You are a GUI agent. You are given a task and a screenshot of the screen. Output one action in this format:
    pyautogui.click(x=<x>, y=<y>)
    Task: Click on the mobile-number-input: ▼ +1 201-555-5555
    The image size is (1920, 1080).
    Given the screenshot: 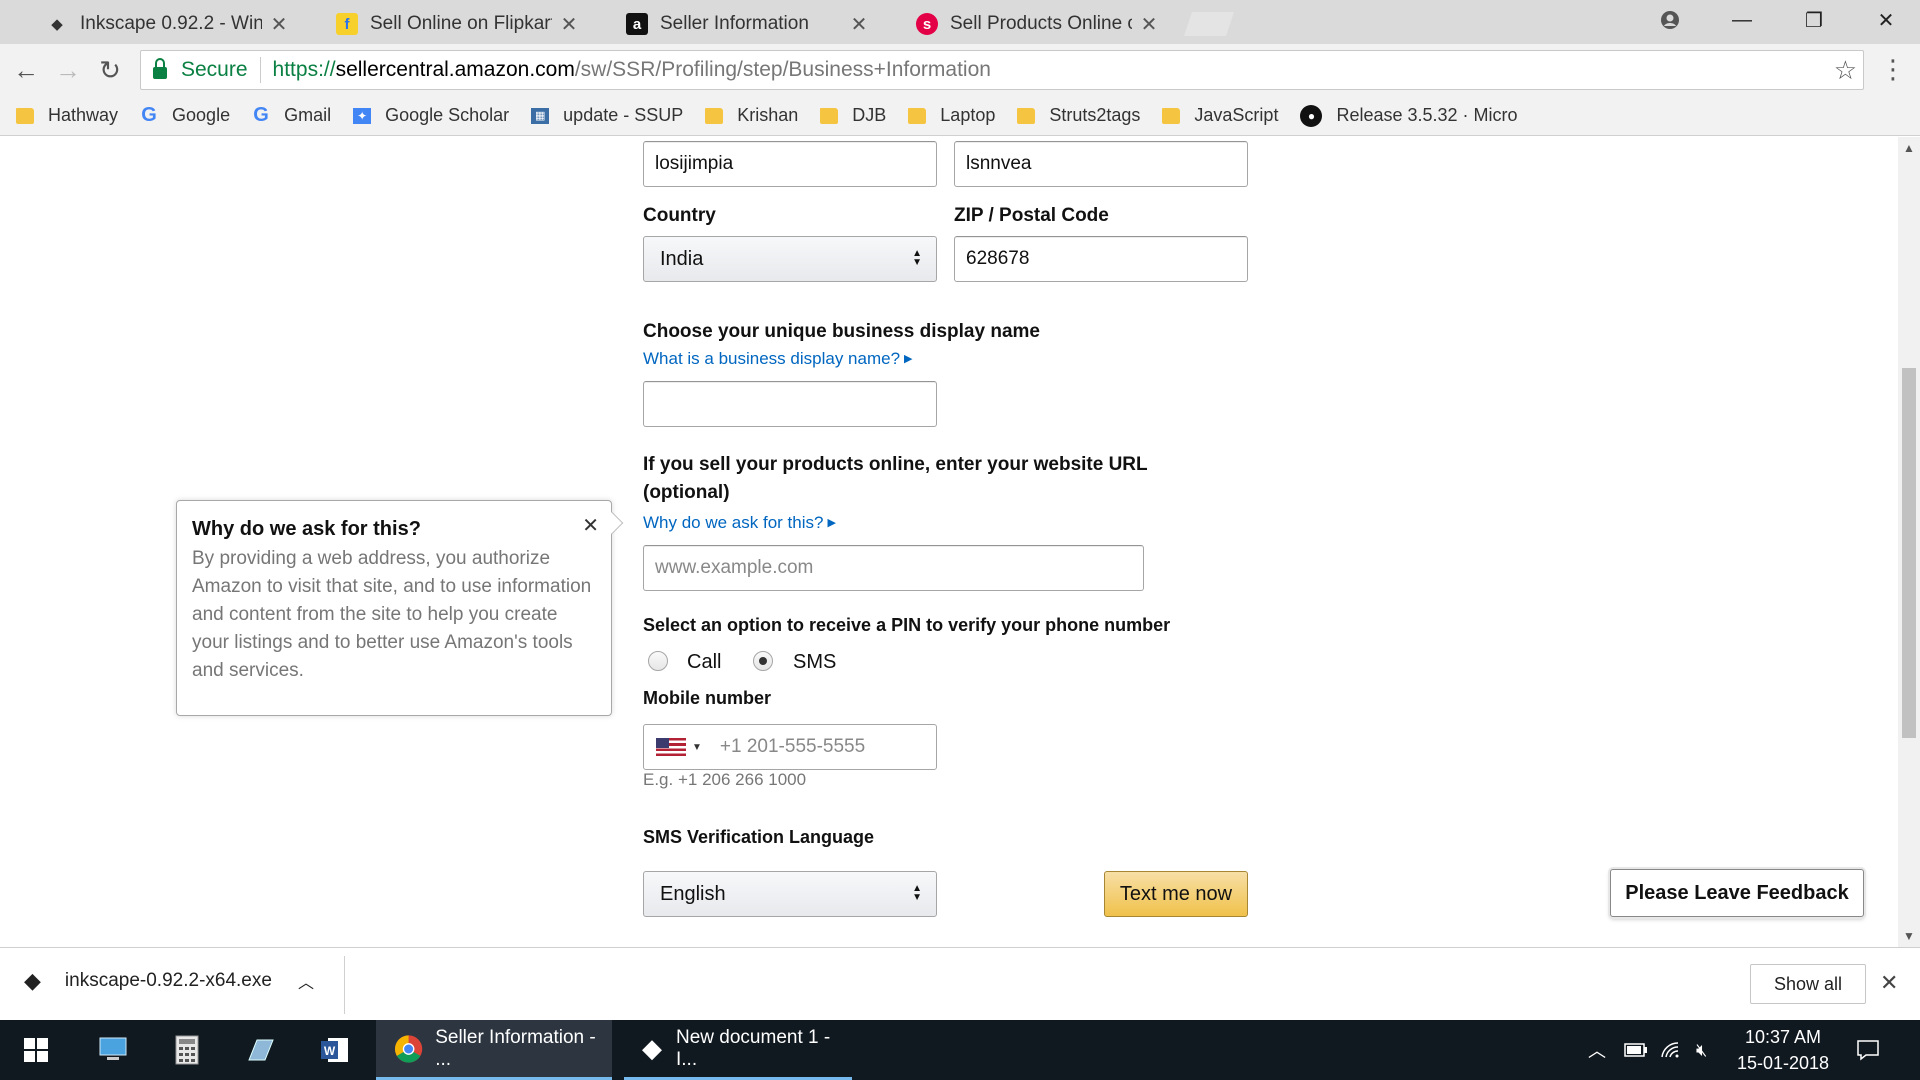 What is the action you would take?
    pyautogui.click(x=790, y=747)
    